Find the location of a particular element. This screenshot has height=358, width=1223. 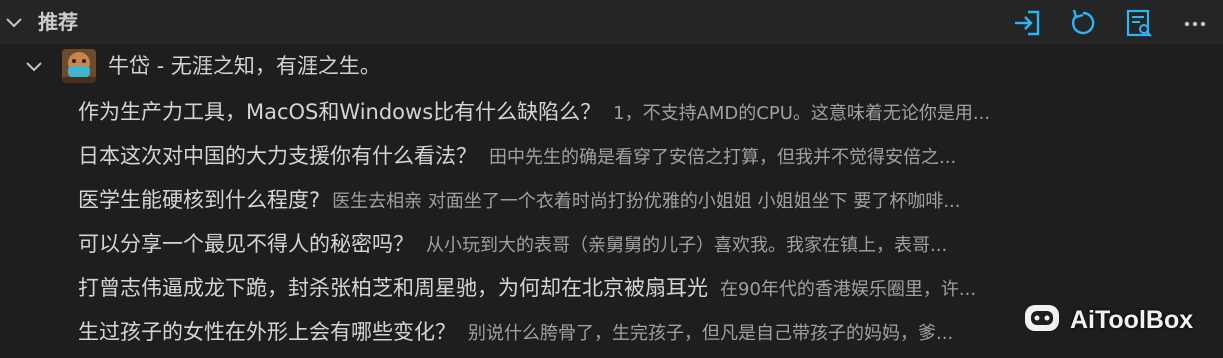

question-title: 日本这次对中国的大力支援你有什么看法？ is located at coordinates (277, 156).